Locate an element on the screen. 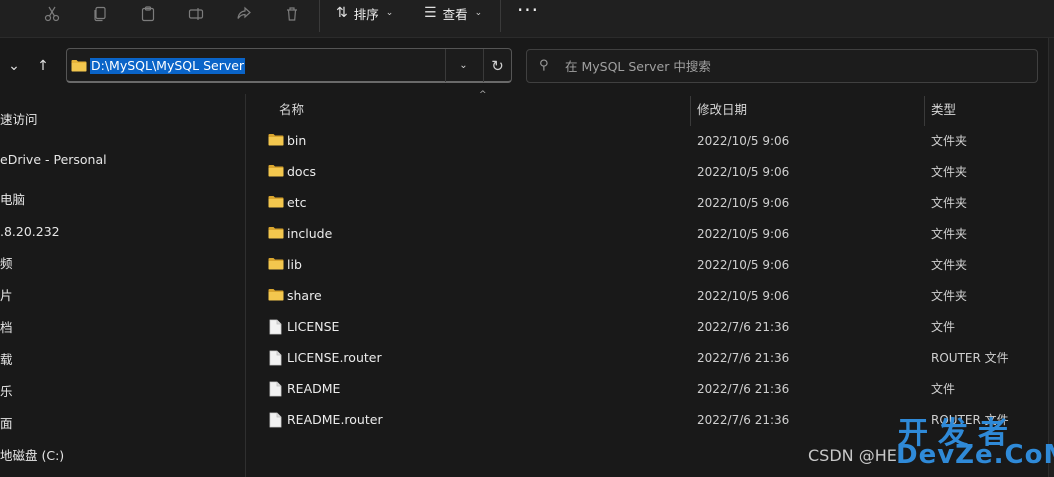 The image size is (1054, 477). address-history-chevron-icon: ⌄ is located at coordinates (463, 65).